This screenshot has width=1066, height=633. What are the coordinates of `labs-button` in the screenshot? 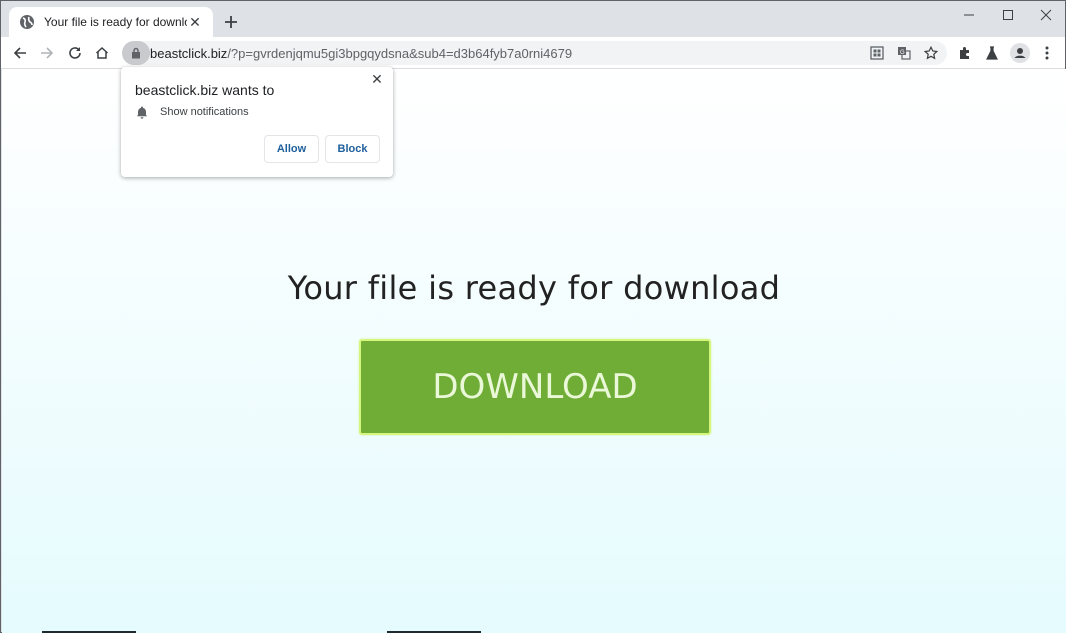 It's located at (992, 53).